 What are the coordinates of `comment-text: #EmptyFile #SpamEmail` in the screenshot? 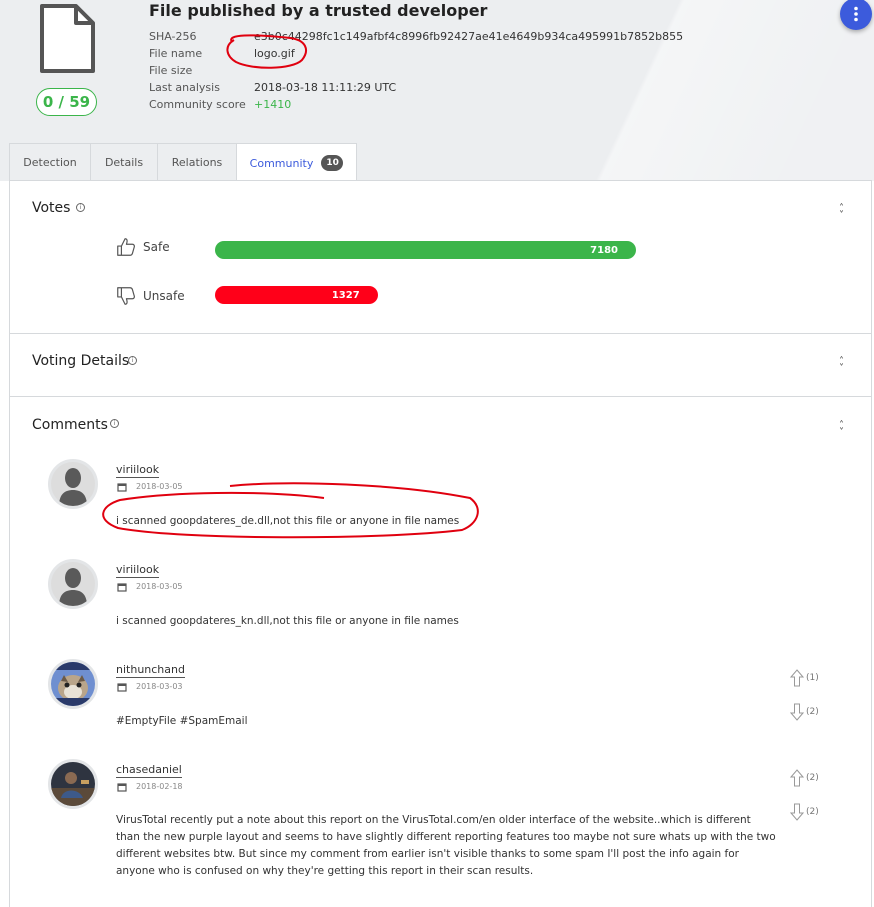 It's located at (182, 721).